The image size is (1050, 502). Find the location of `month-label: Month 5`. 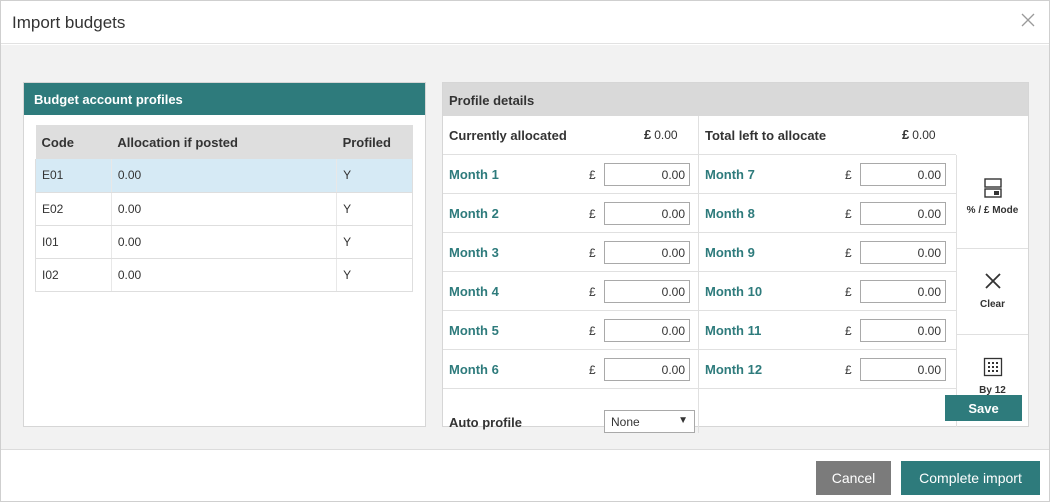

month-label: Month 5 is located at coordinates (474, 330).